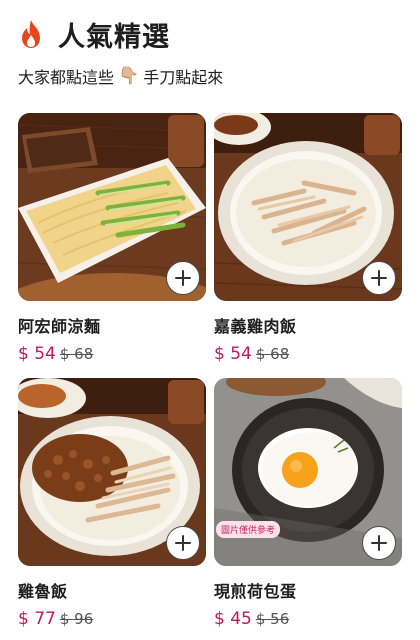  Describe the element at coordinates (233, 619) in the screenshot. I see `sale-price: $ 45` at that location.